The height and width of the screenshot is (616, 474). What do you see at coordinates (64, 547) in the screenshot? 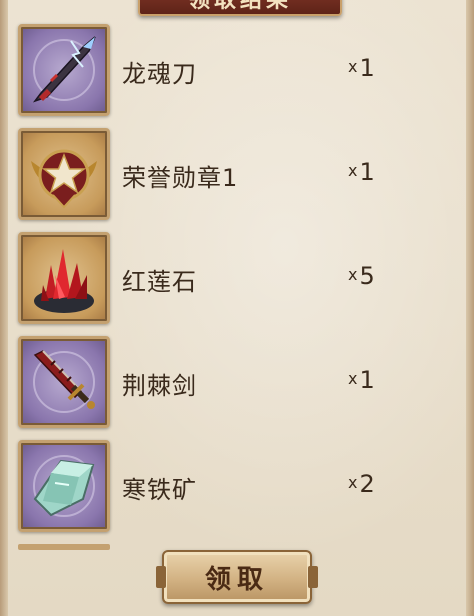
I see `next-item-frame-edge` at bounding box center [64, 547].